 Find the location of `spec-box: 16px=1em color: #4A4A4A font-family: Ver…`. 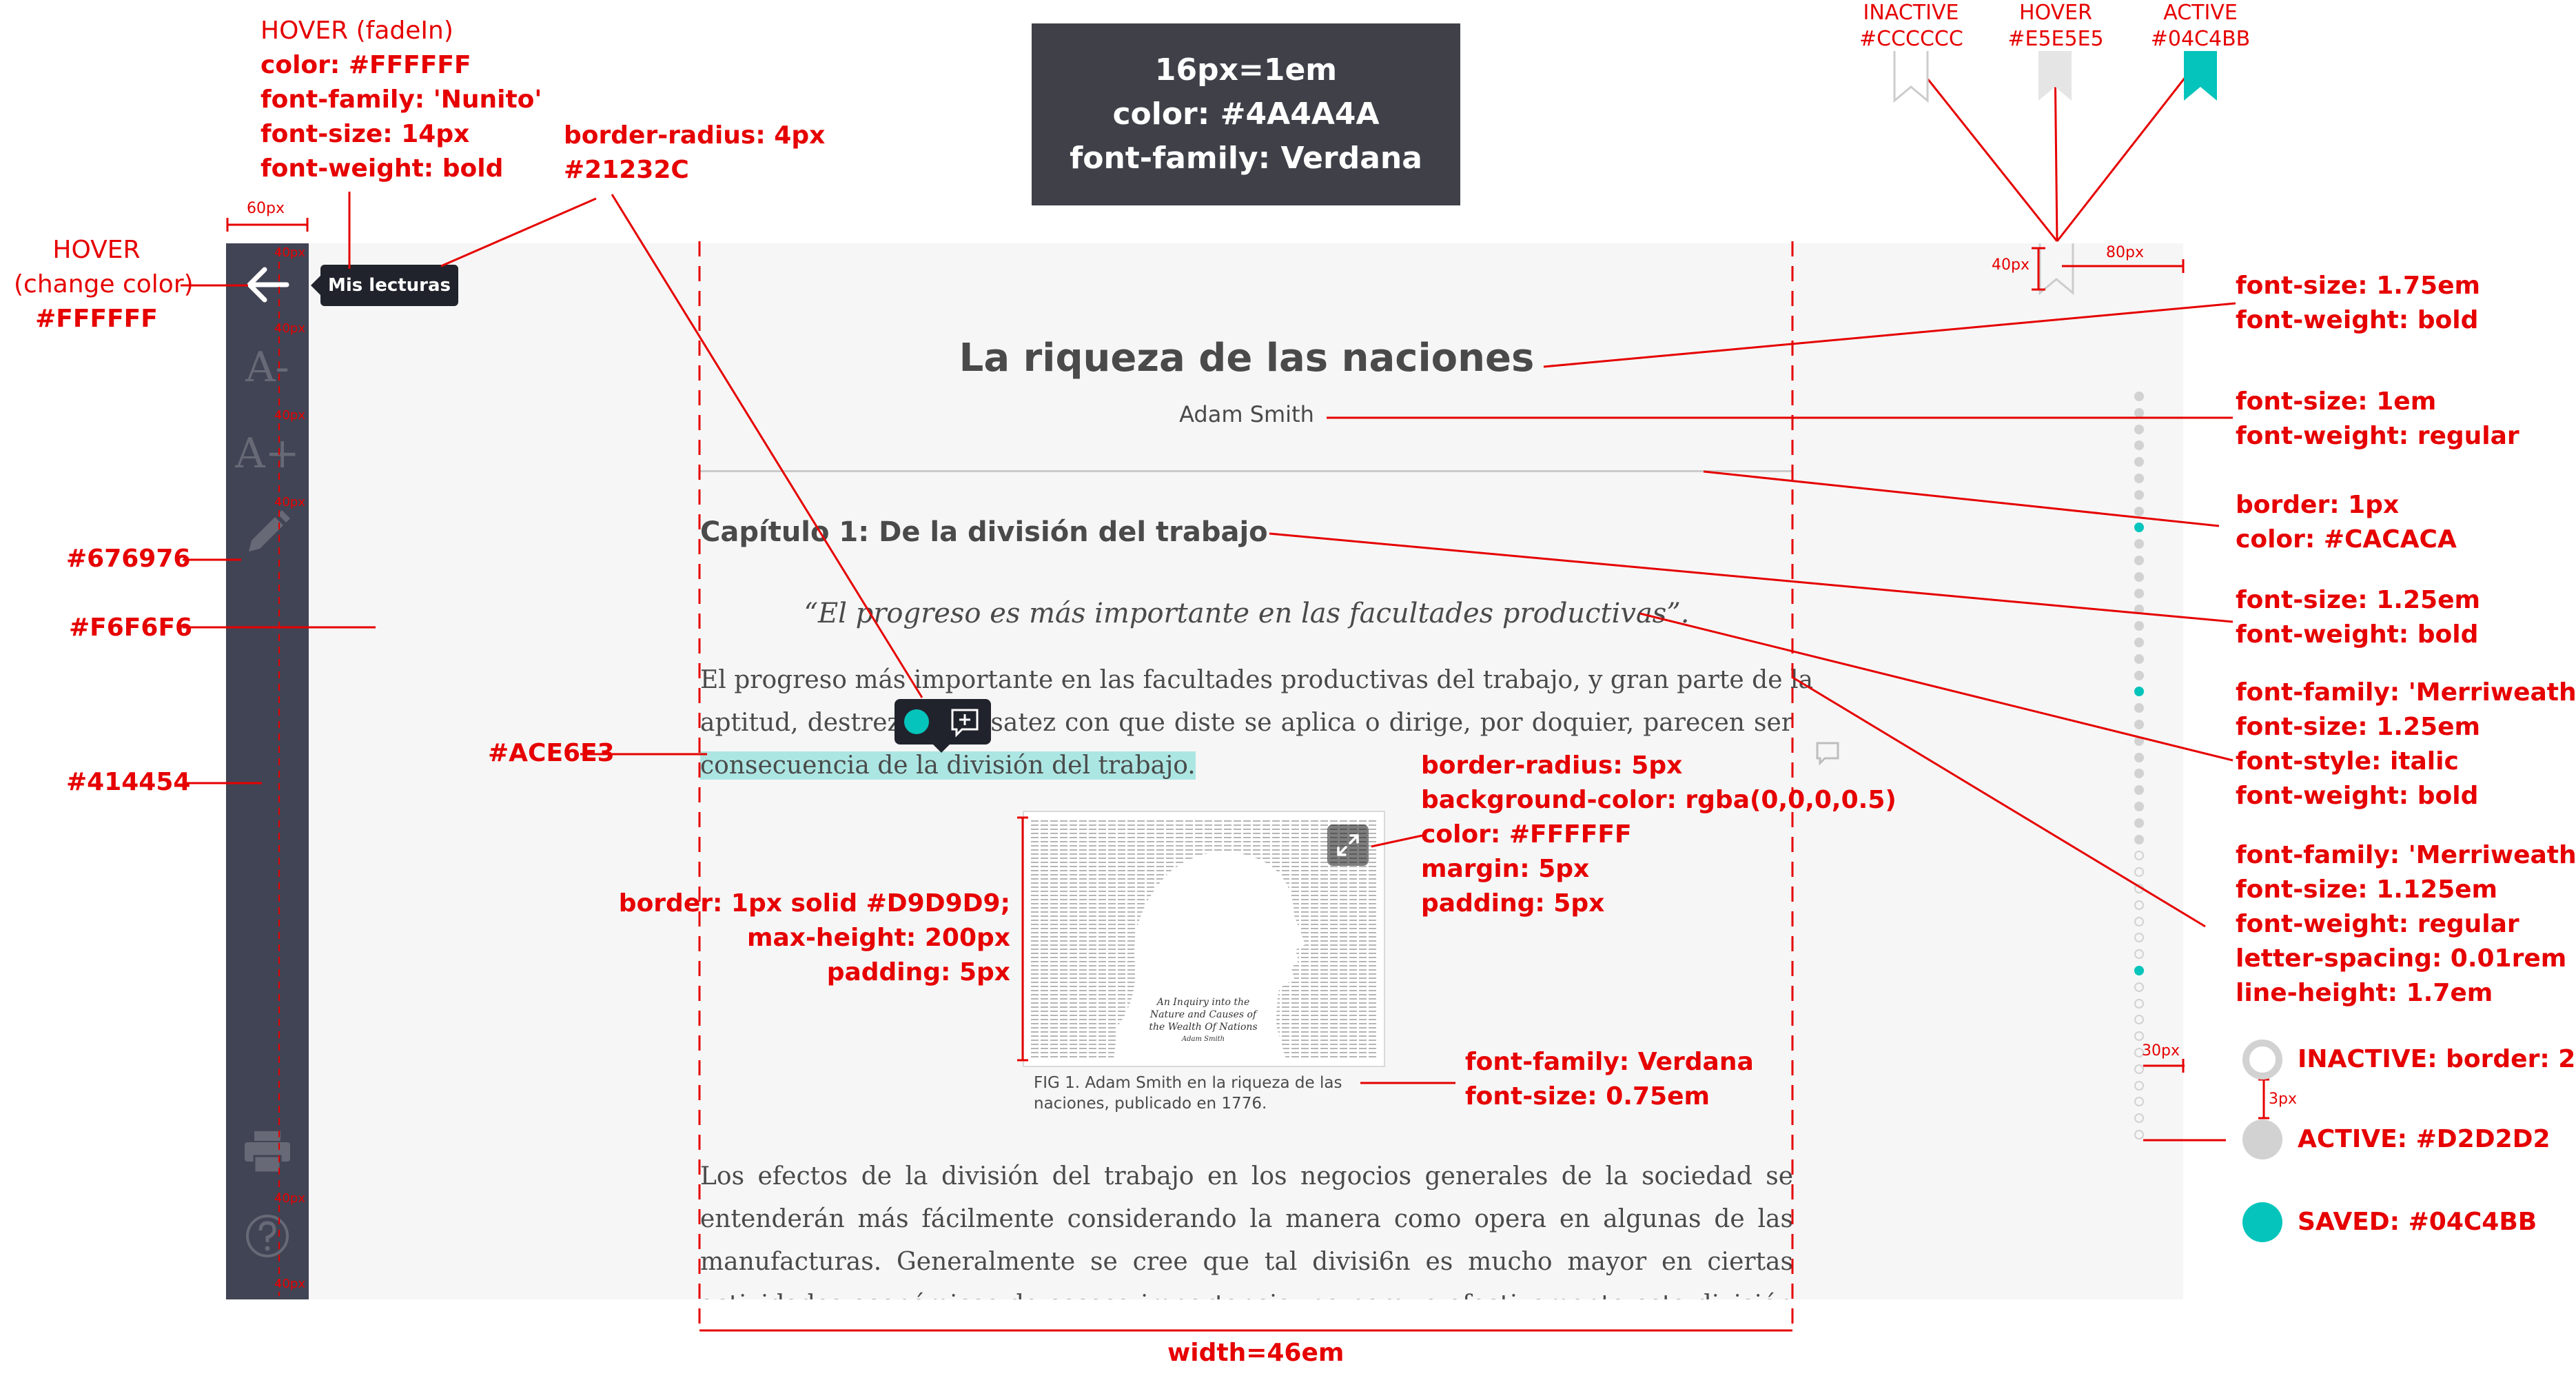

spec-box: 16px=1em color: #4A4A4A font-family: Ver… is located at coordinates (1246, 114).